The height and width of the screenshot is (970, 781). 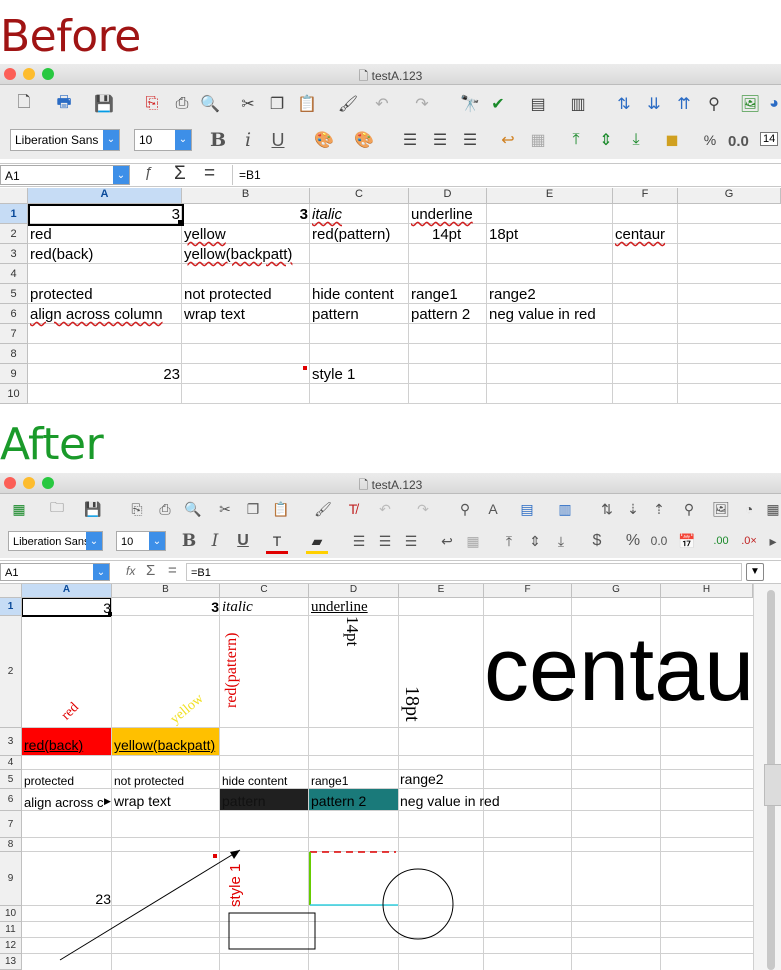 I want to click on wrap-text-icon: ↩, so click(x=447, y=541).